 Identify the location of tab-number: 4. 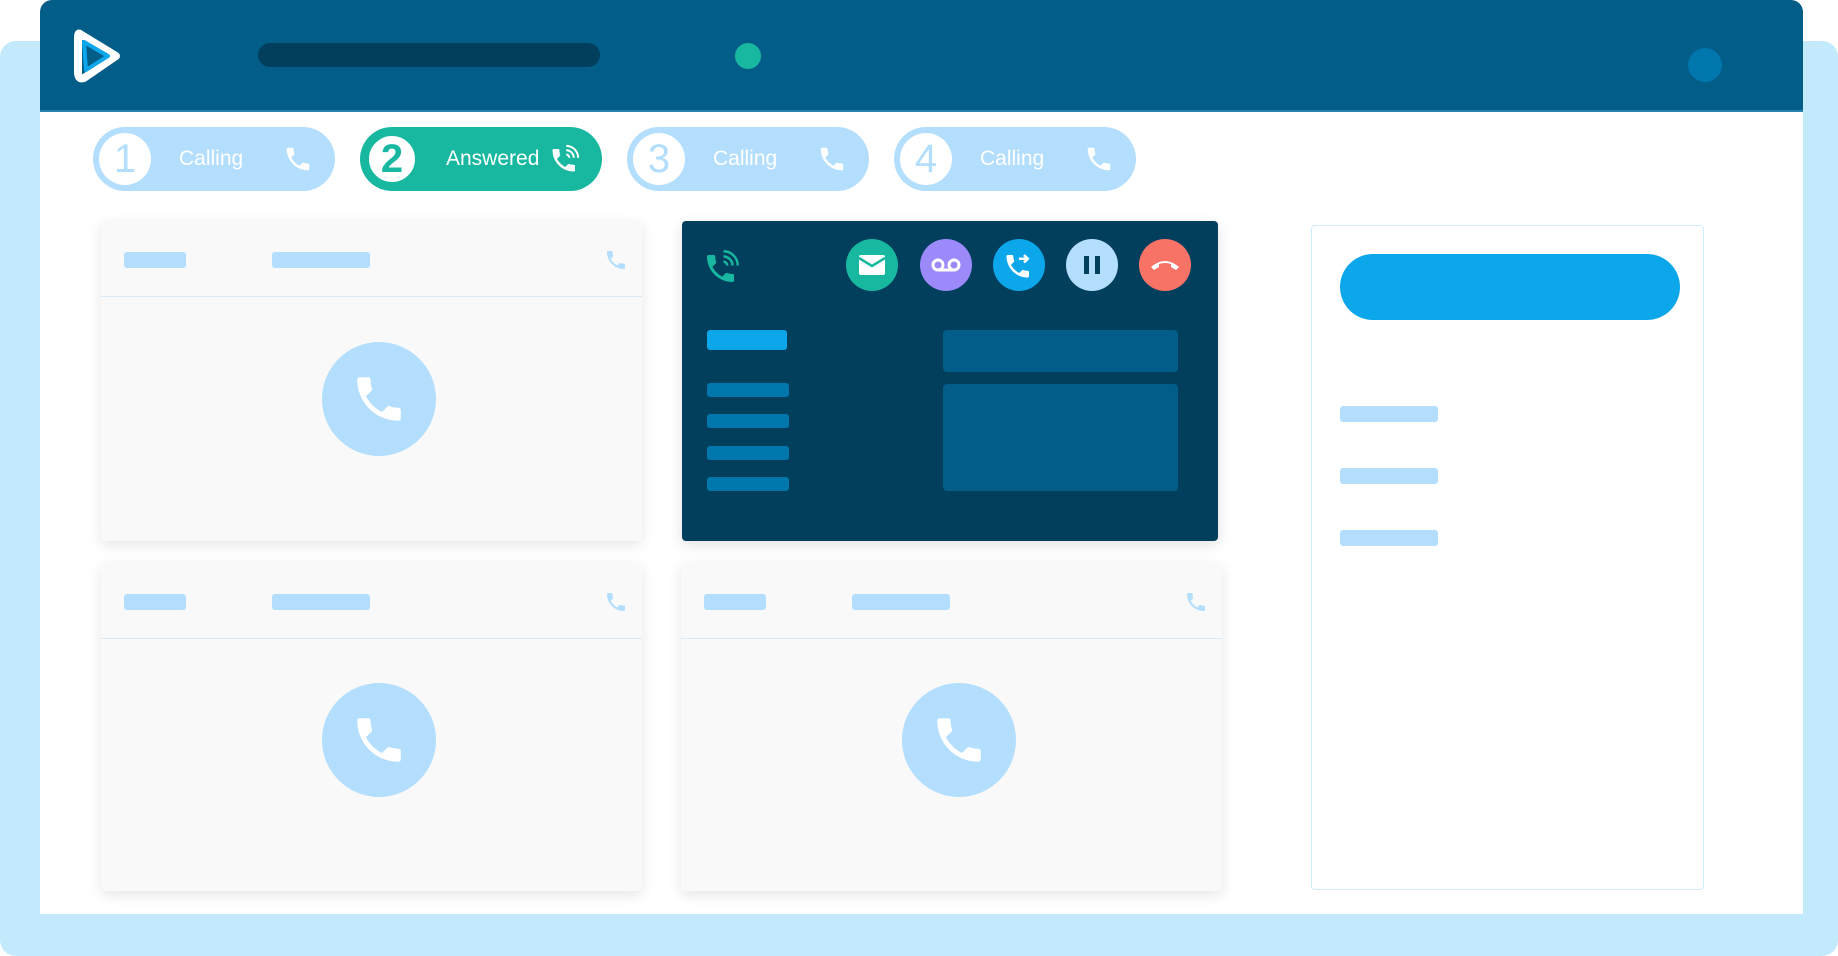
(926, 159).